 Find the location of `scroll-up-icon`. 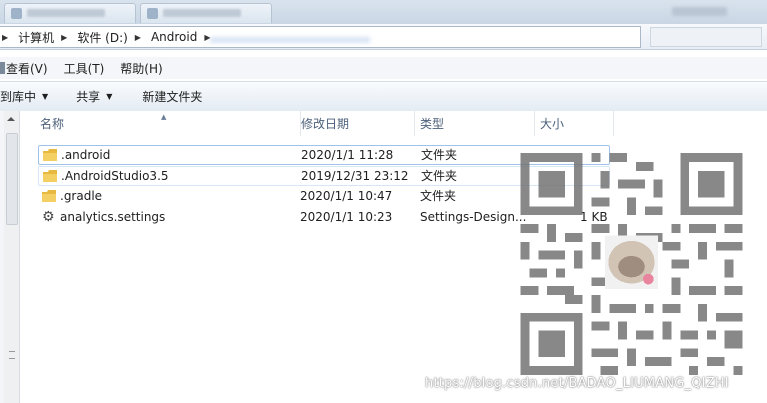

scroll-up-icon is located at coordinates (11, 119).